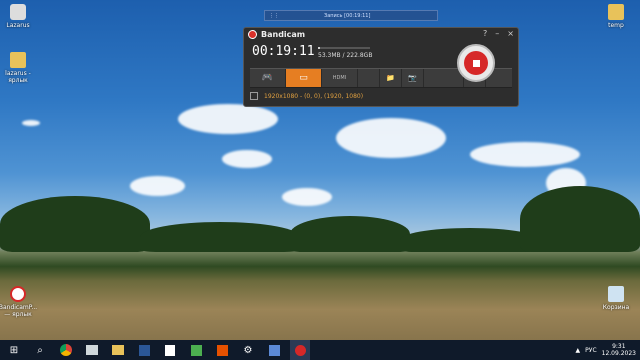 The width and height of the screenshot is (640, 360). I want to click on screen-icon: ▭, so click(303, 78).